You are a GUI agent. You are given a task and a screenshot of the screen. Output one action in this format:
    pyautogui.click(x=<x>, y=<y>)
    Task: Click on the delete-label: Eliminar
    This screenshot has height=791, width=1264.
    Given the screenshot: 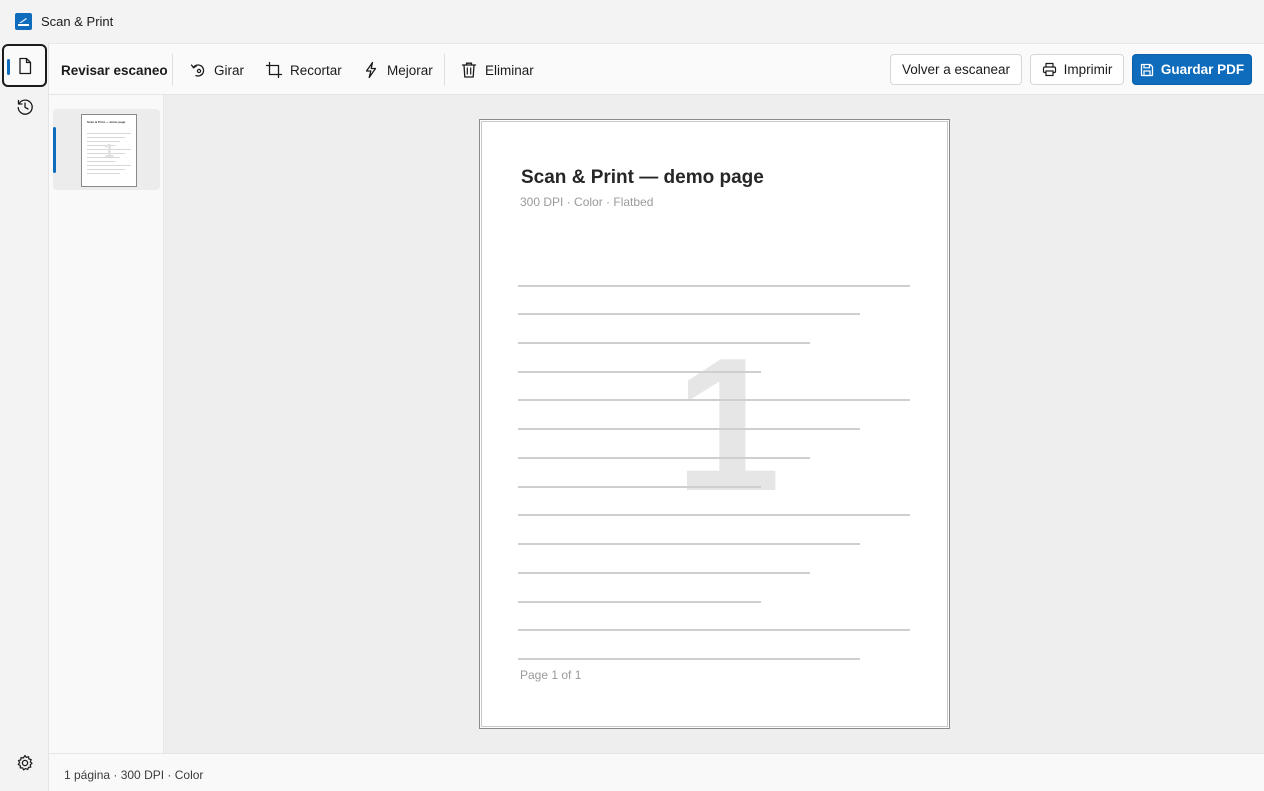 What is the action you would take?
    pyautogui.click(x=509, y=70)
    